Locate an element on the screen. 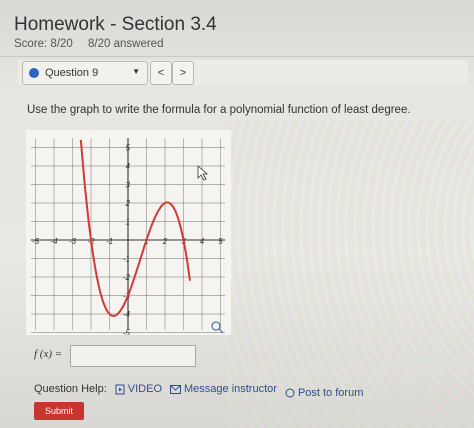 This screenshot has width=474, height=428. answer-label: f (x) = is located at coordinates (48, 354).